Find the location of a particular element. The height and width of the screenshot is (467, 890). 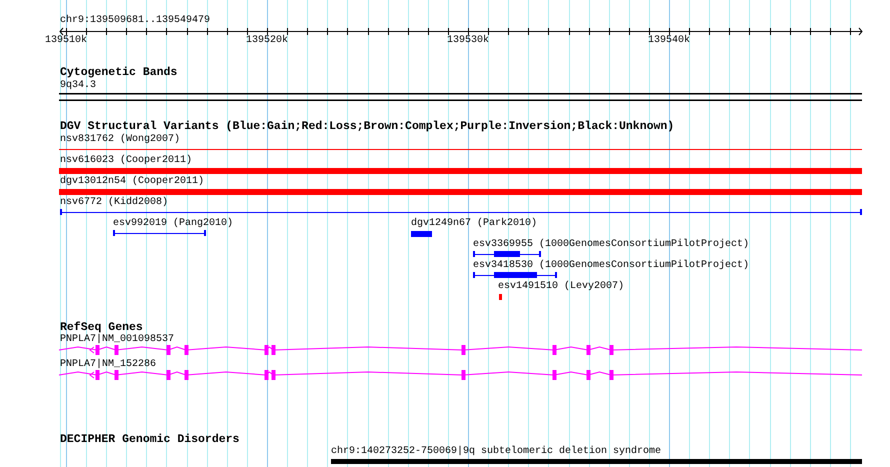

feature-label: esv3369955 (1000GenomesConsortiumPilotProject) is located at coordinates (611, 245).